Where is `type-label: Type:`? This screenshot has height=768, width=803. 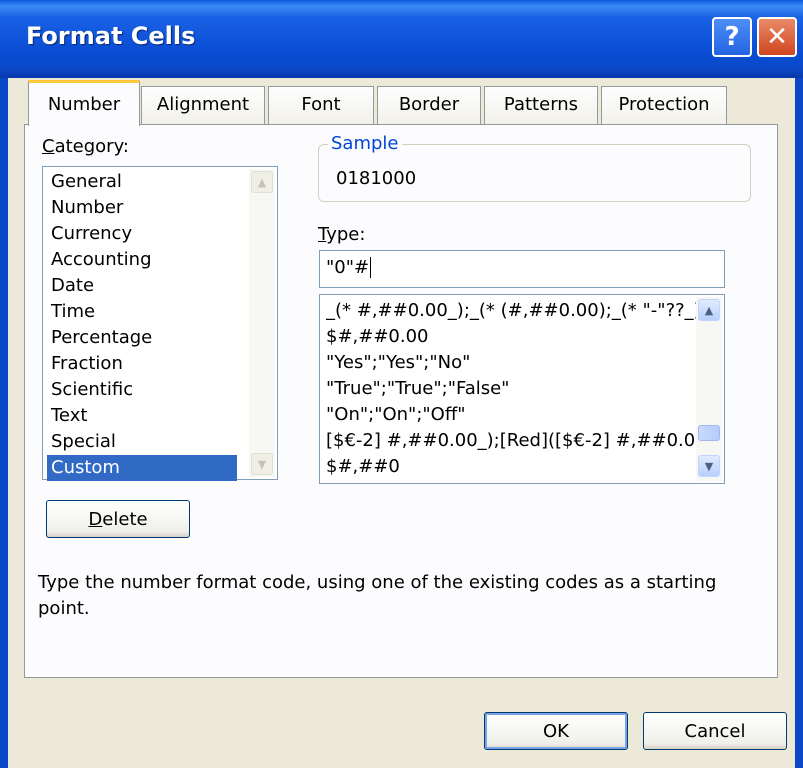 type-label: Type: is located at coordinates (342, 234).